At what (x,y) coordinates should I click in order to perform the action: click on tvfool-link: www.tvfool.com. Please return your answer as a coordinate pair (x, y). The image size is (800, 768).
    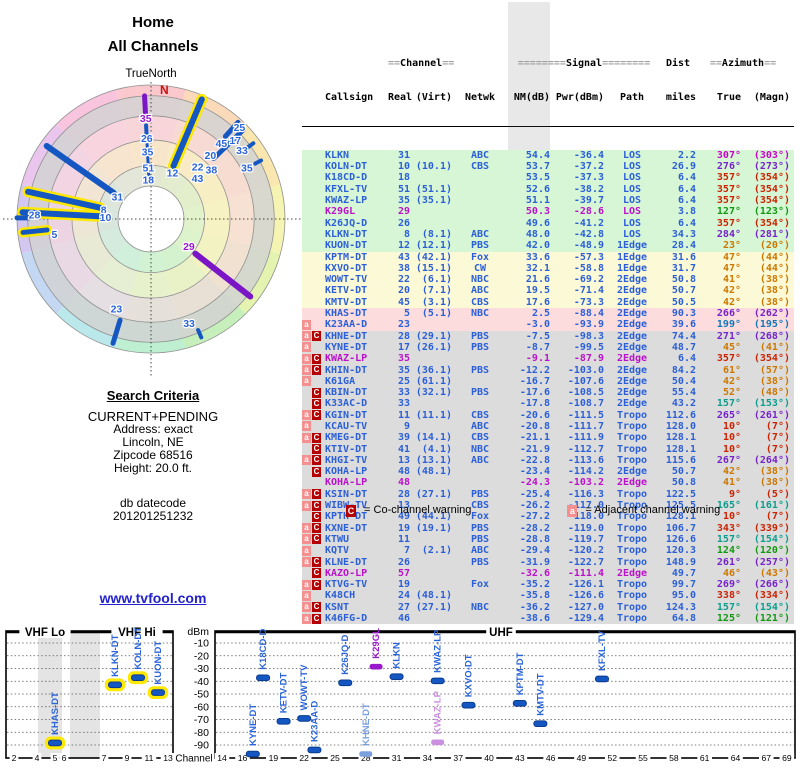
    Looking at the image, I should click on (153, 598).